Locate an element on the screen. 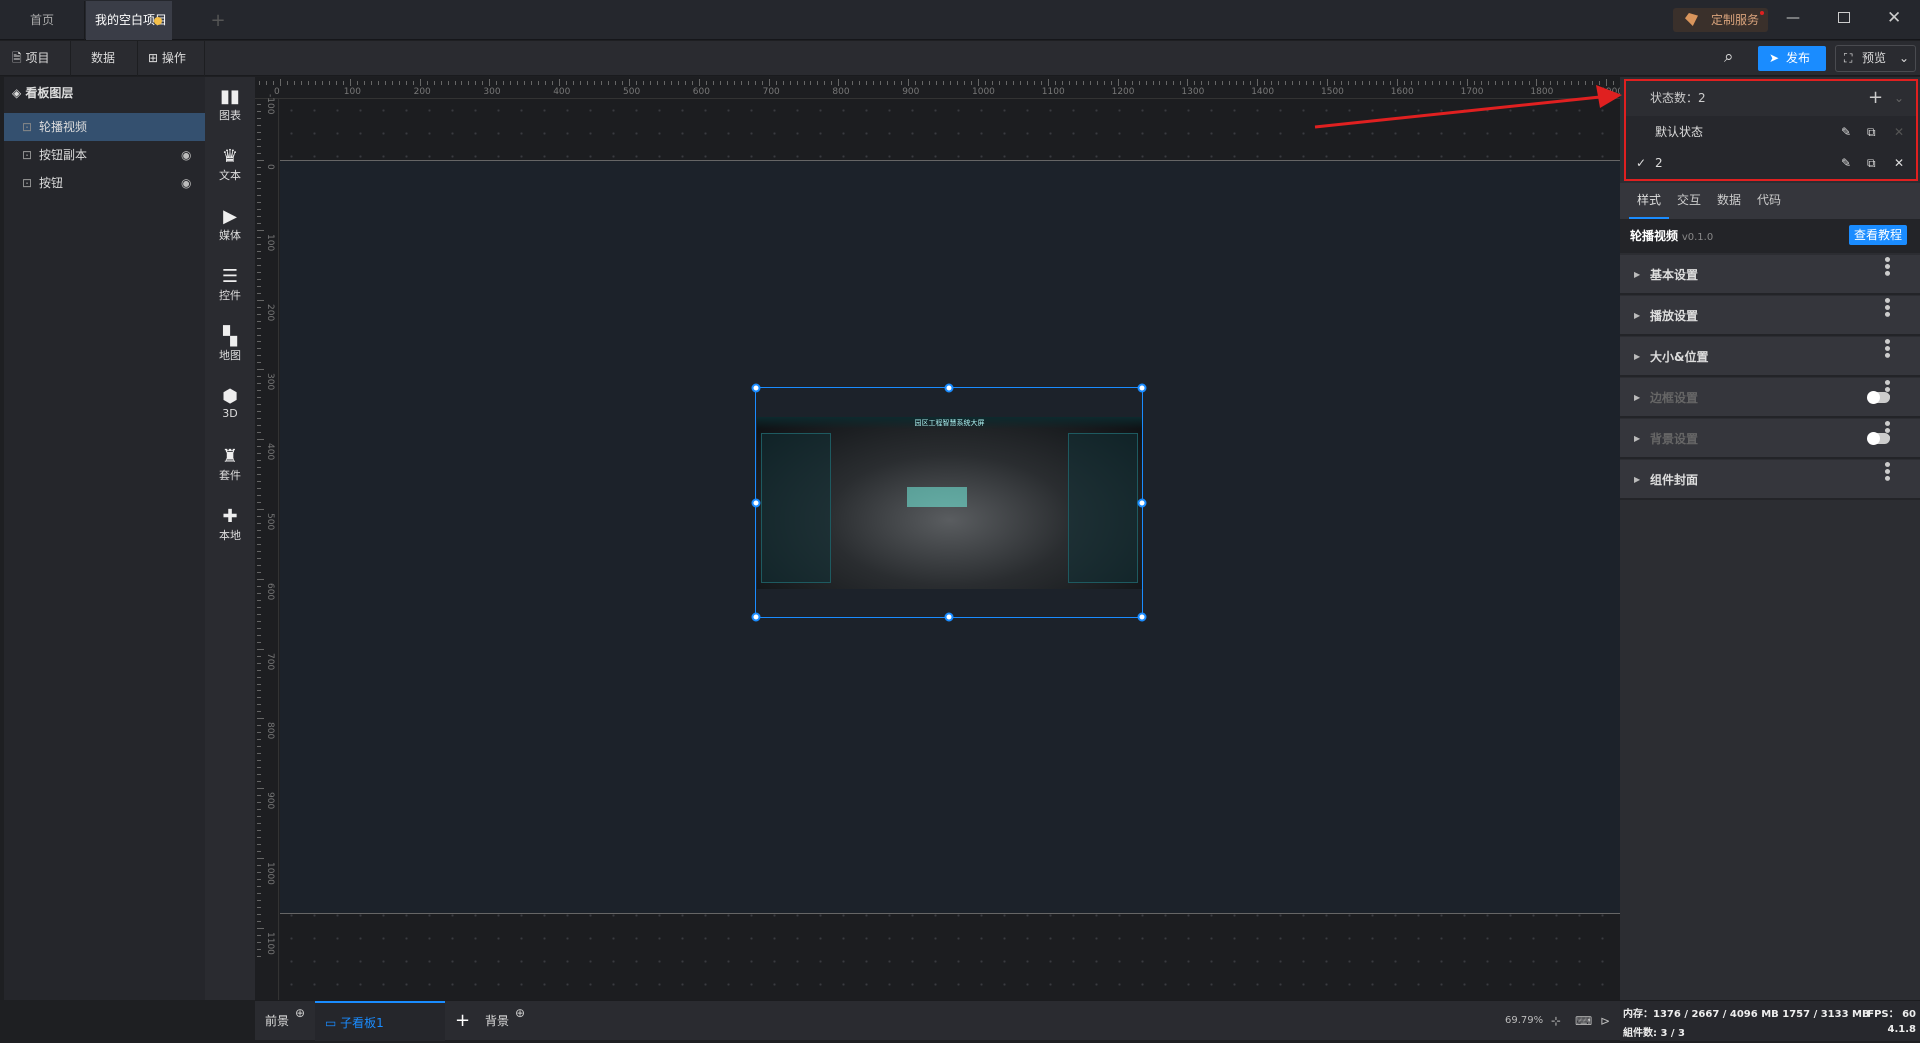  chevron-down-icon: ⌄ is located at coordinates (1899, 98).